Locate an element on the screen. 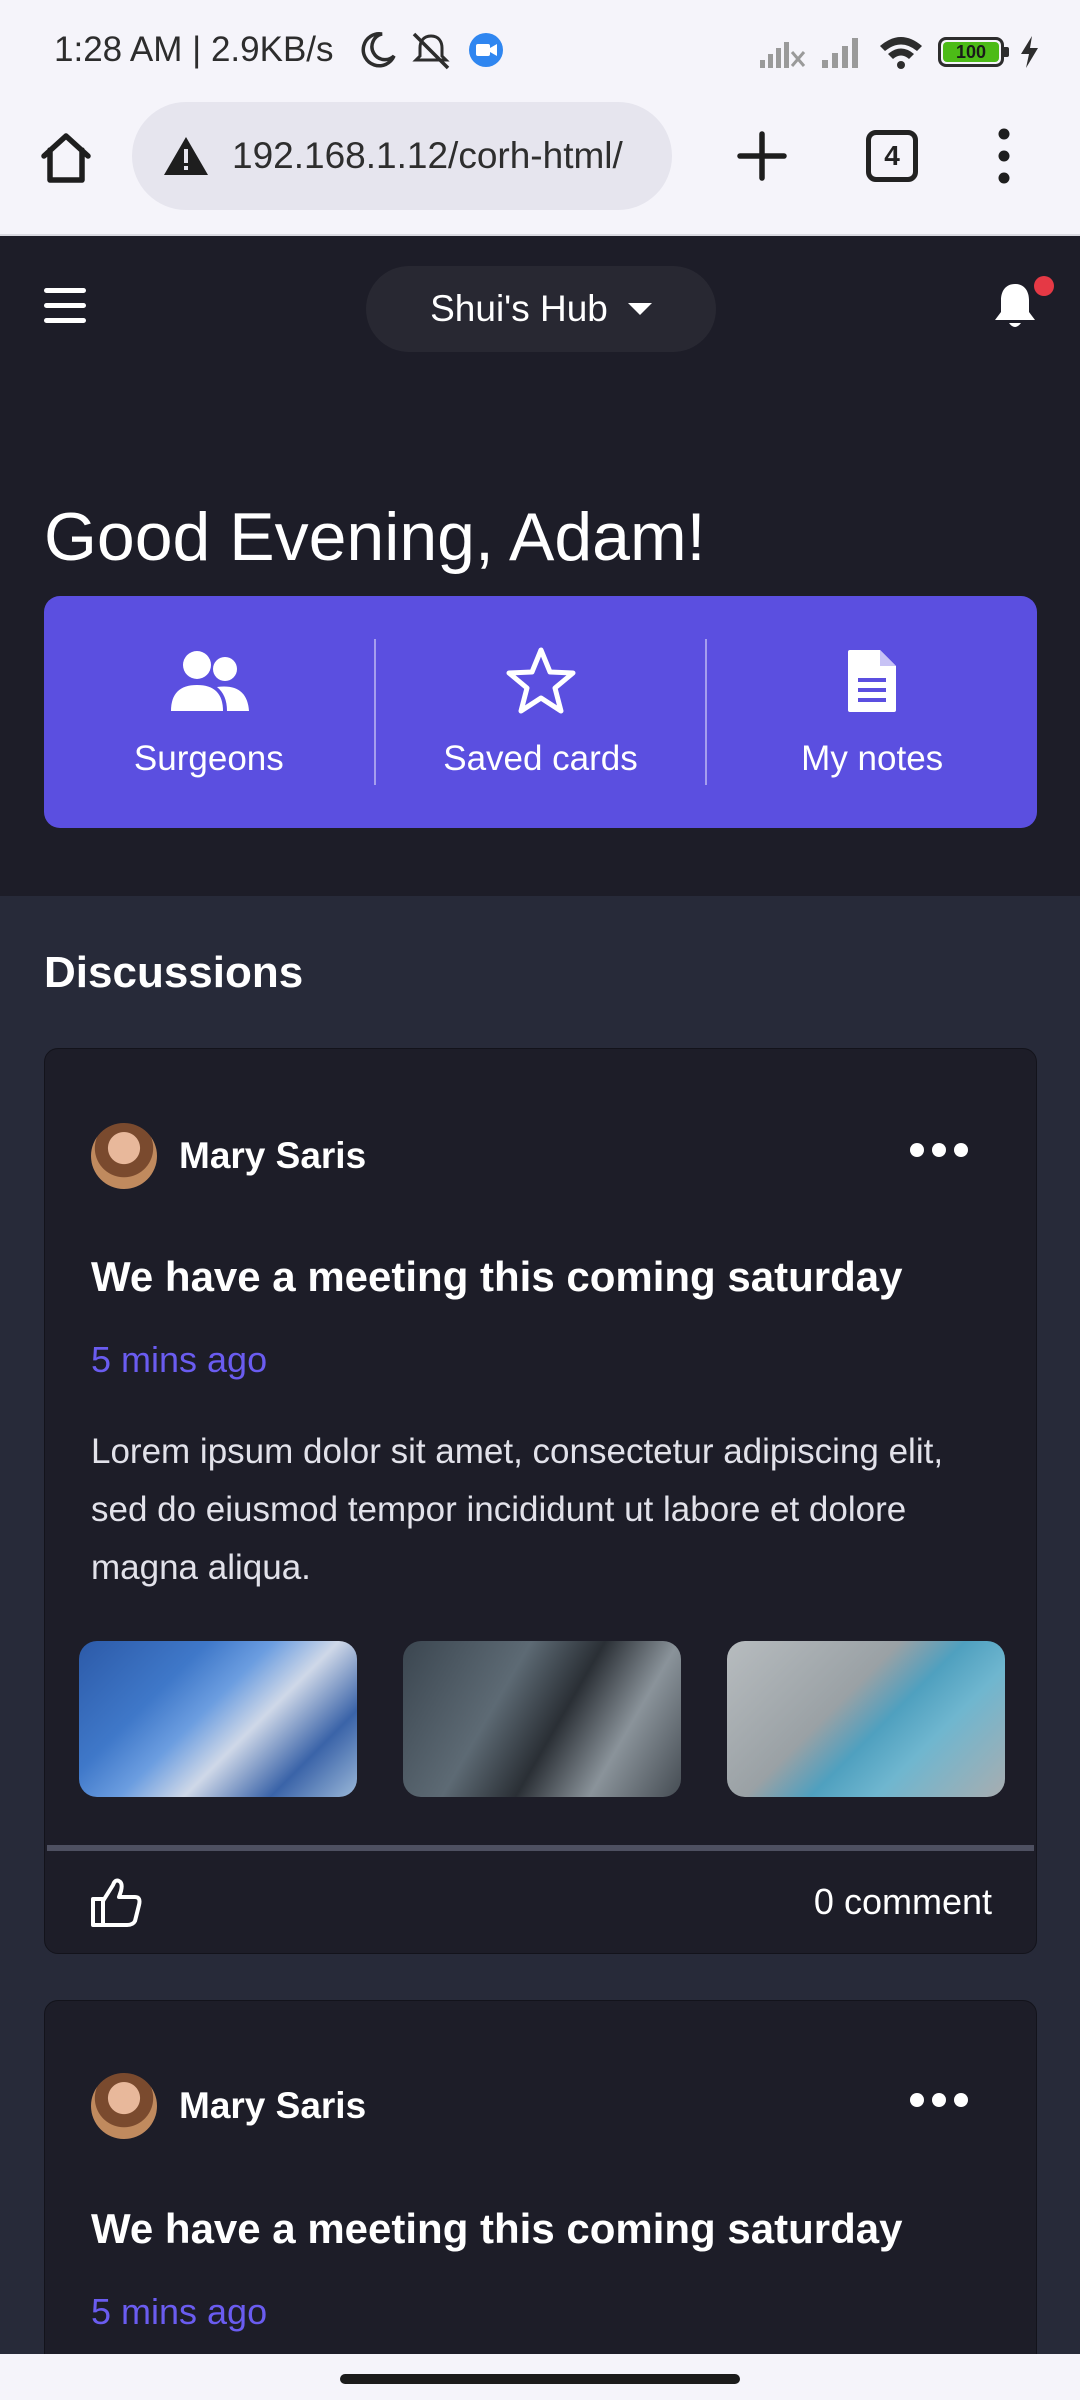 The image size is (1080, 2400). moon-icon is located at coordinates (378, 50).